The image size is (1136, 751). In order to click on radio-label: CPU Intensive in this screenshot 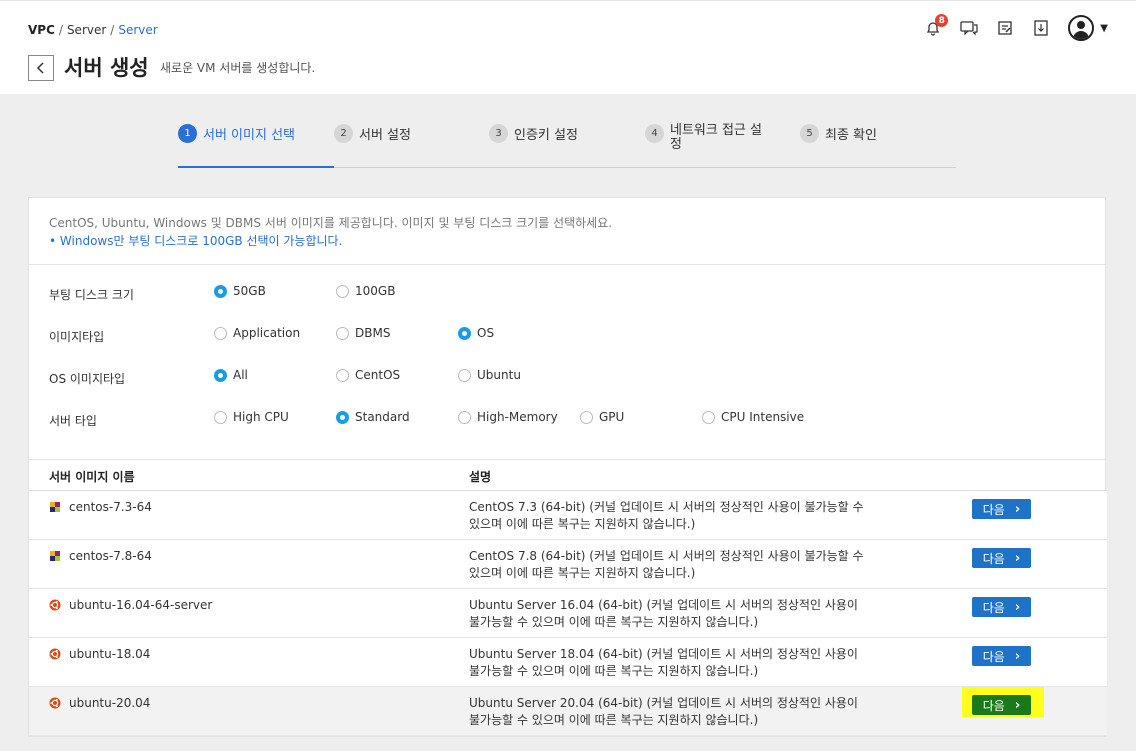, I will do `click(763, 417)`.